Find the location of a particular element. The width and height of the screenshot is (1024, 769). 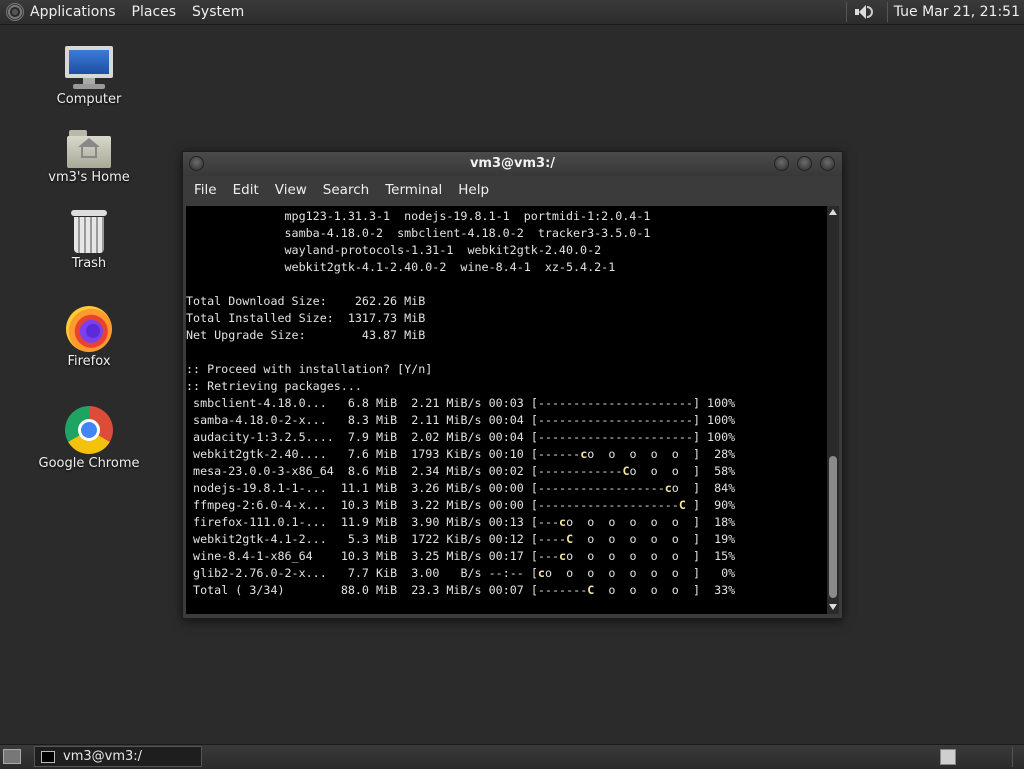

download-rate: 3.26 MiB/s is located at coordinates (446, 488).